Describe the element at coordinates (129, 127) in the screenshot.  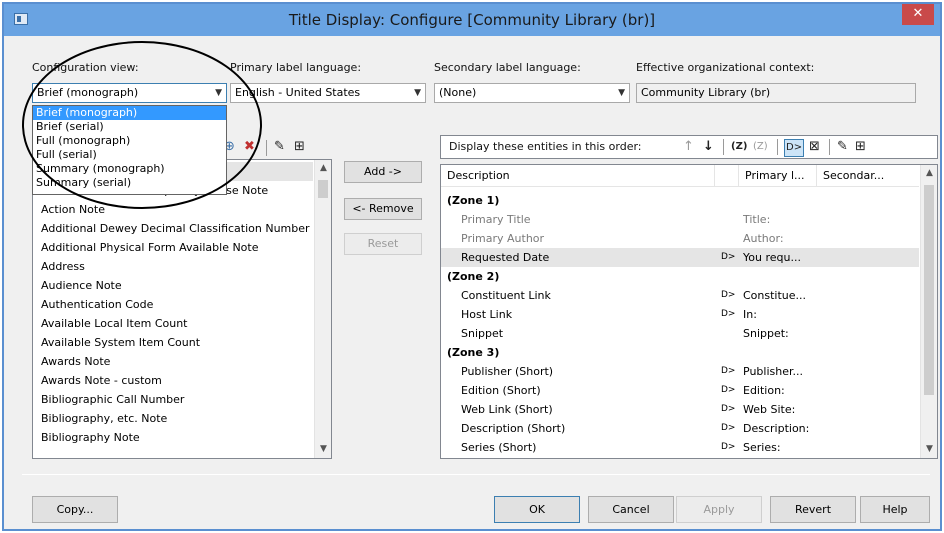
I see `config-option: Brief (serial)` at that location.